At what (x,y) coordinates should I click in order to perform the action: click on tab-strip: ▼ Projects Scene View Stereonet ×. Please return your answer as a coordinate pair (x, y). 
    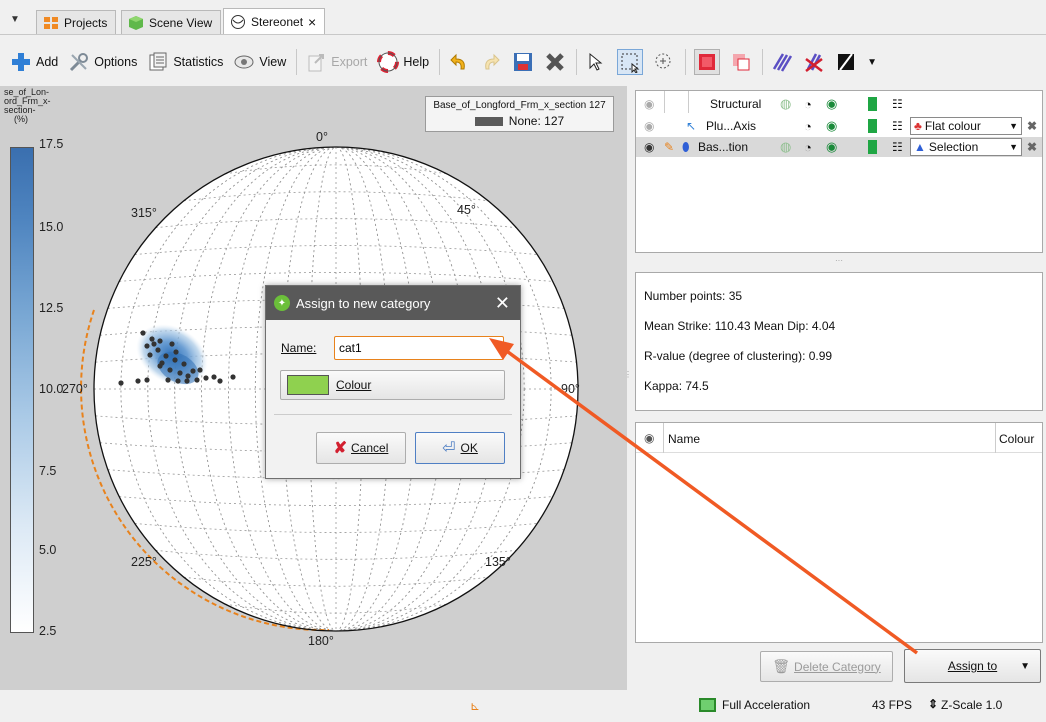
    Looking at the image, I should click on (523, 20).